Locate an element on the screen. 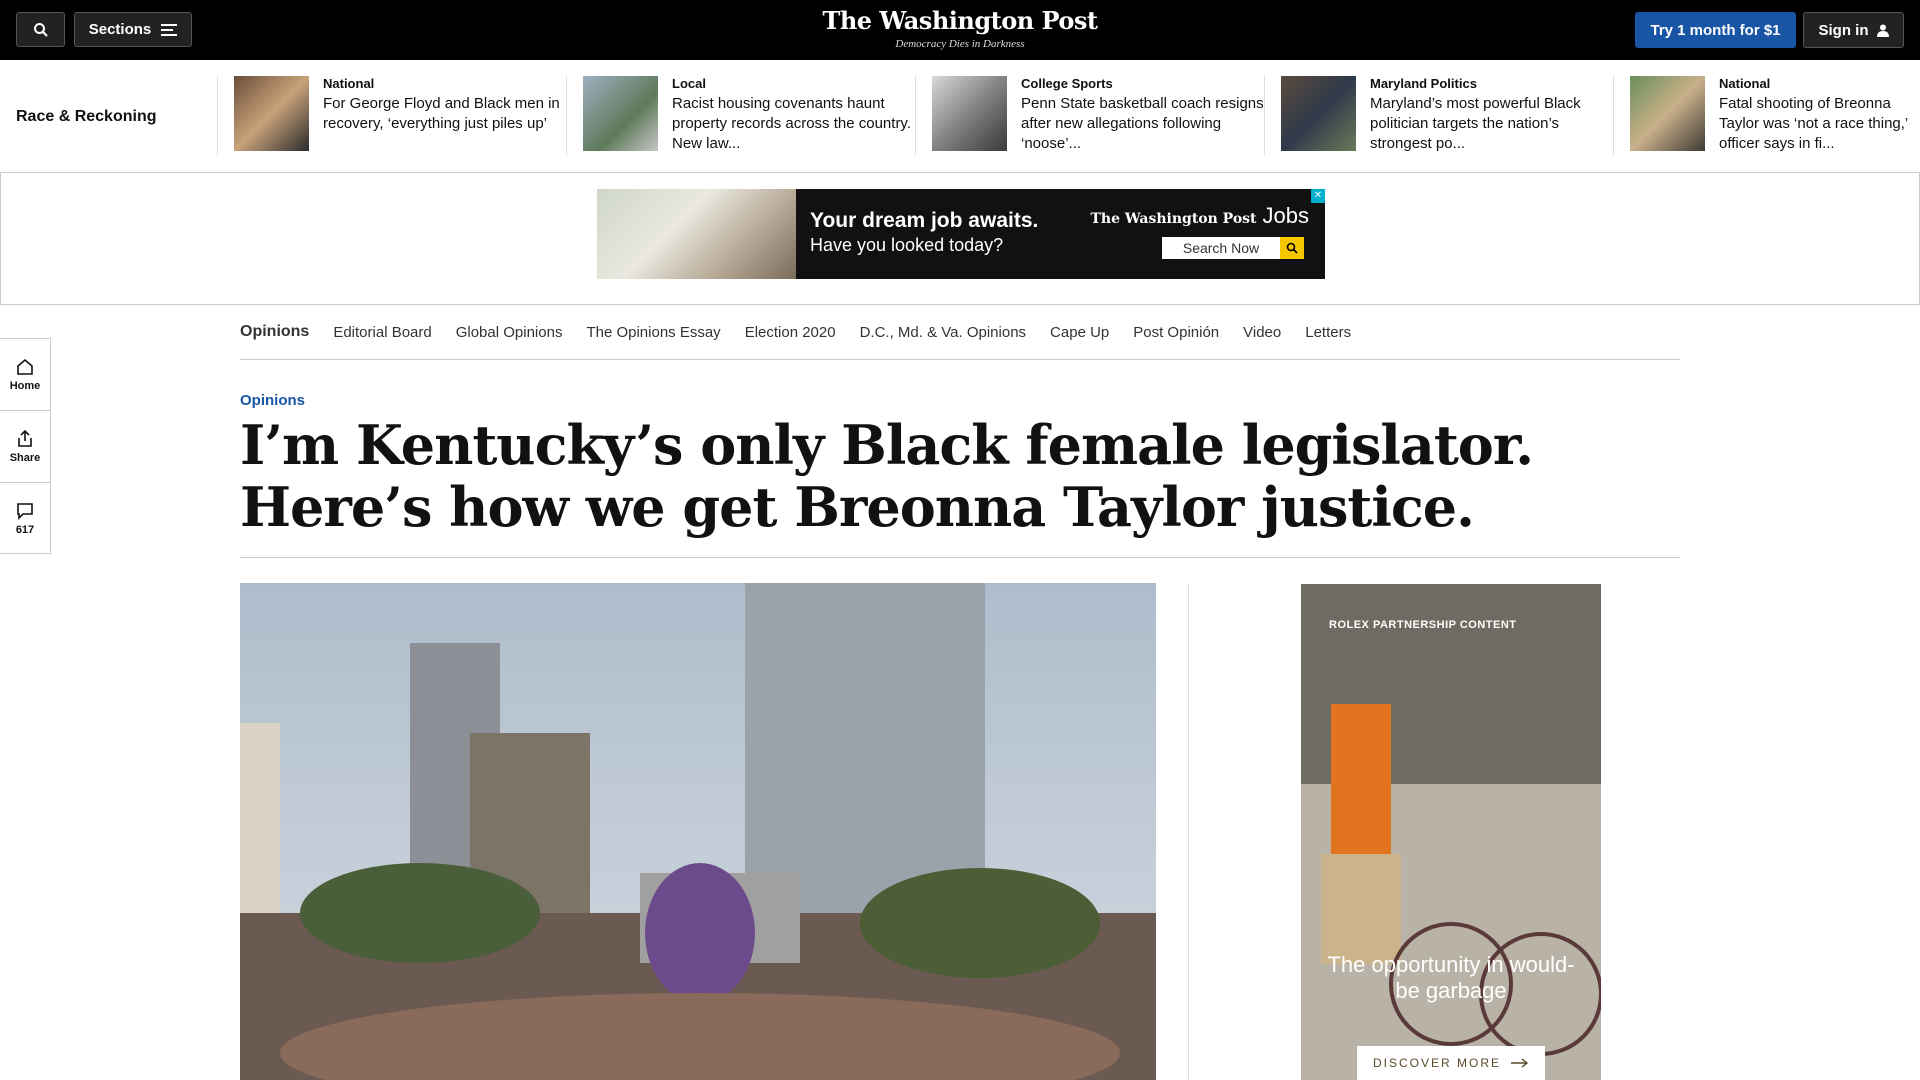  ad-subtext: Have you looked today? is located at coordinates (924, 245).